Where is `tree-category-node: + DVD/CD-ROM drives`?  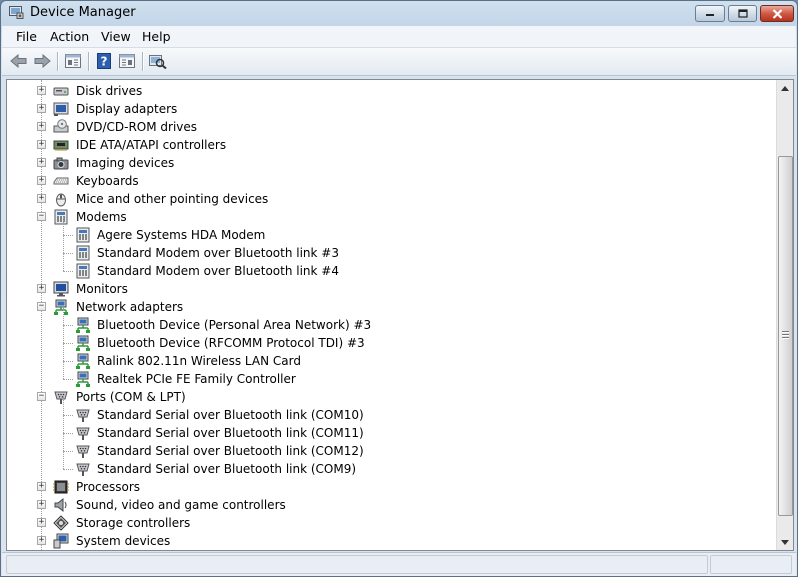 tree-category-node: + DVD/CD-ROM drives is located at coordinates (387, 127).